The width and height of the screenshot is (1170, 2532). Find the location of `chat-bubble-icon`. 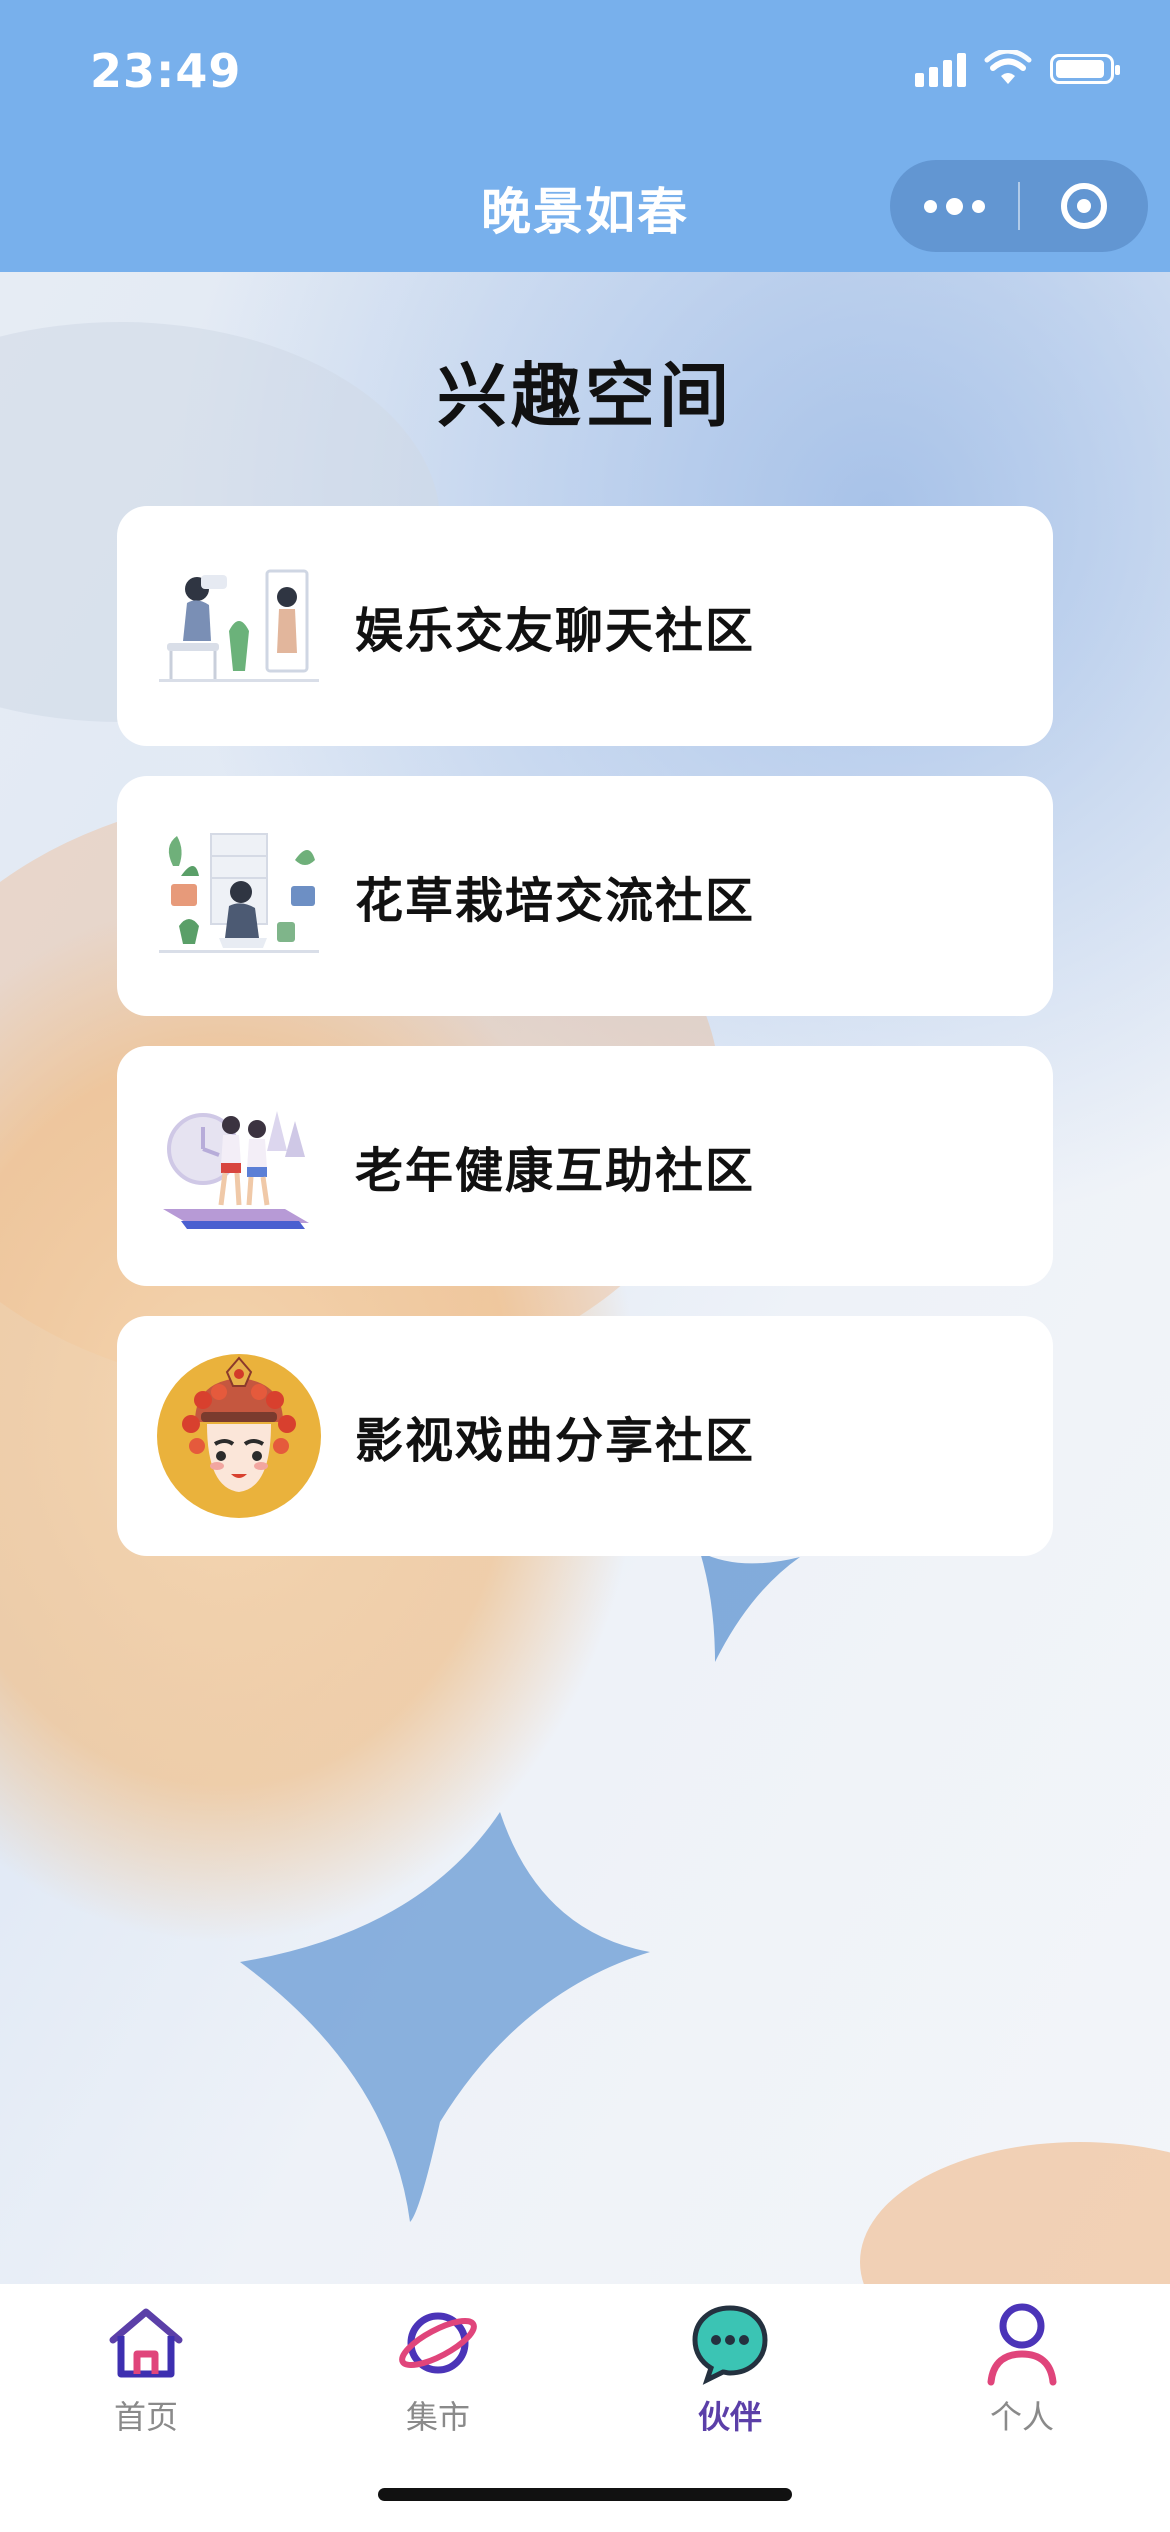

chat-bubble-icon is located at coordinates (730, 2345).